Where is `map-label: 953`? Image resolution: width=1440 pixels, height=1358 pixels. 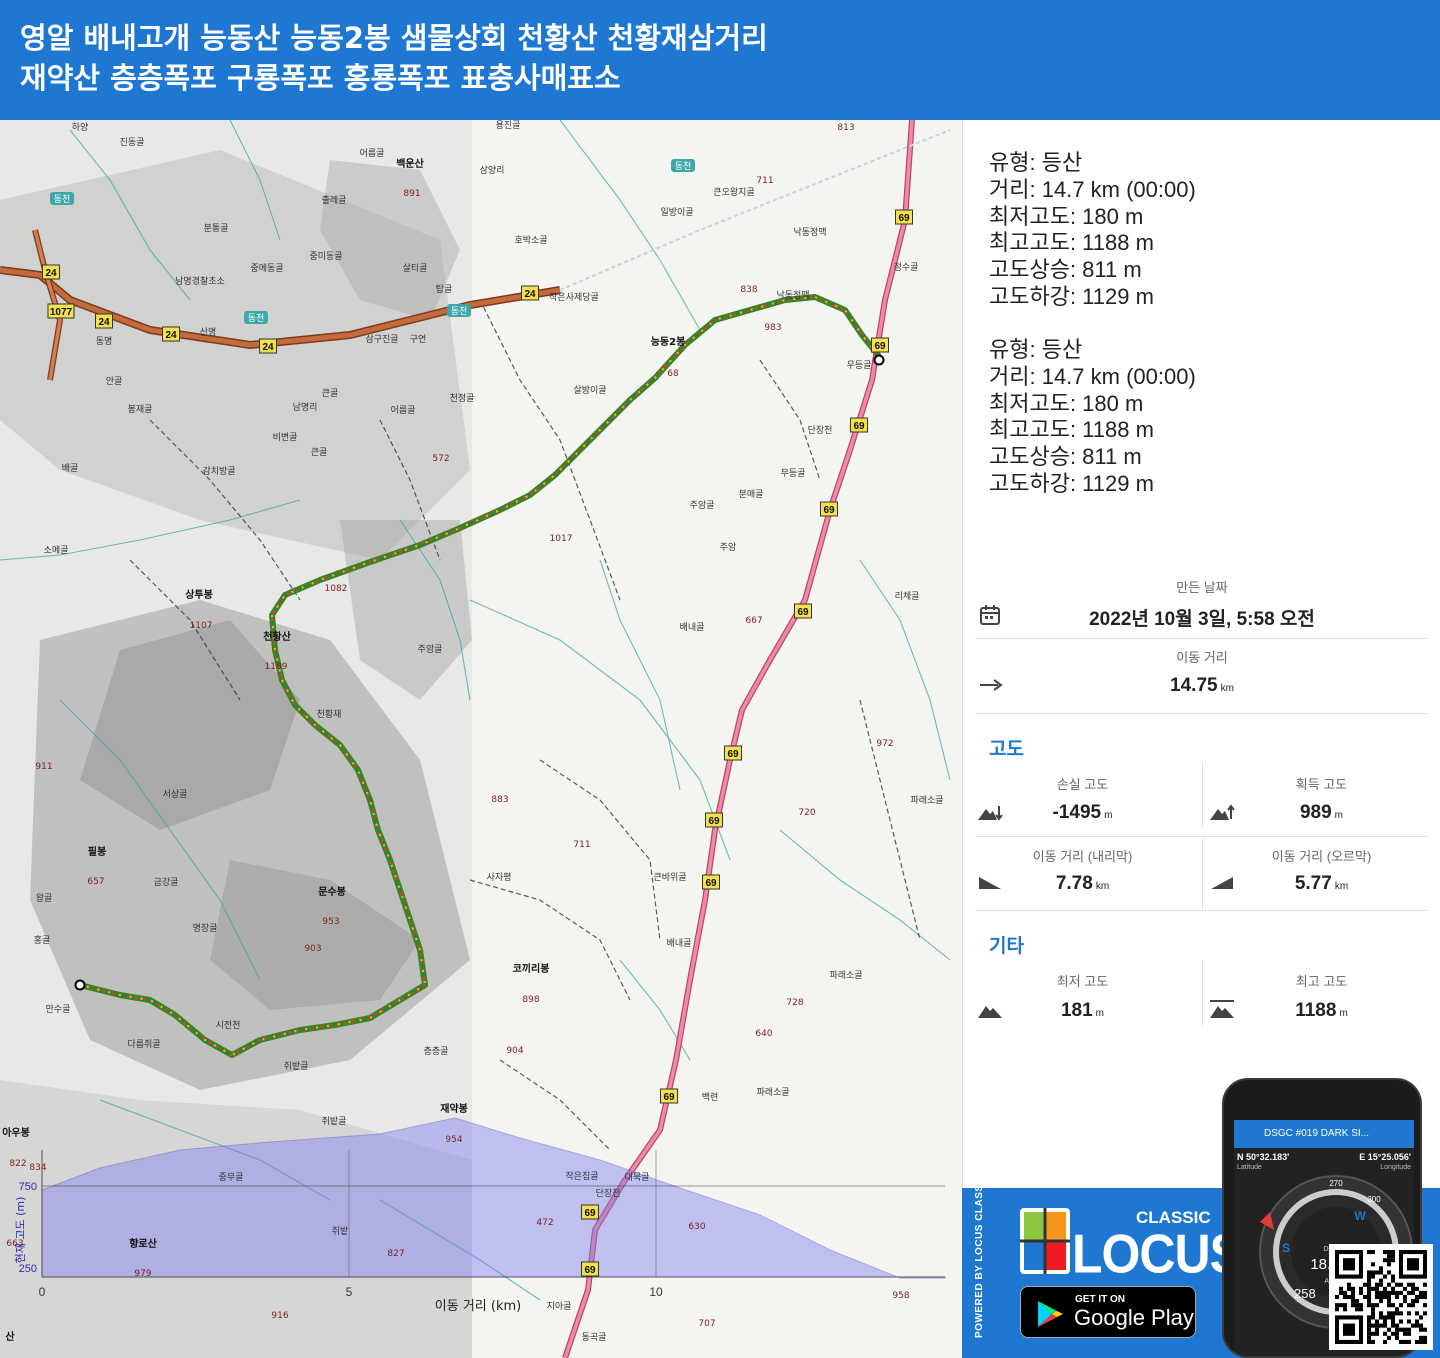 map-label: 953 is located at coordinates (330, 922).